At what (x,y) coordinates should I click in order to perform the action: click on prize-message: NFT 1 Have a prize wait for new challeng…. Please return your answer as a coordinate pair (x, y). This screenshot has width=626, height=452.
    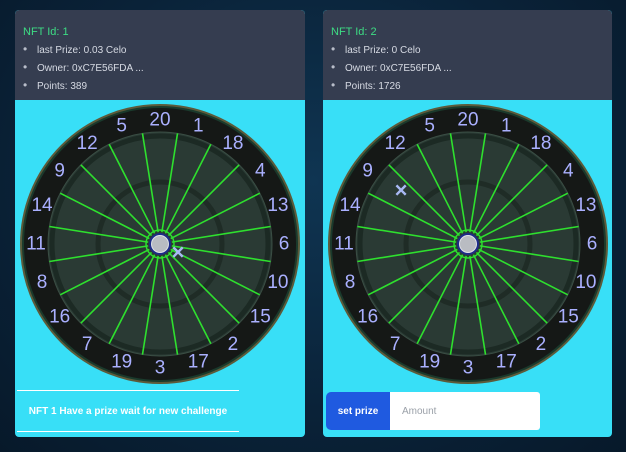
    Looking at the image, I should click on (128, 411).